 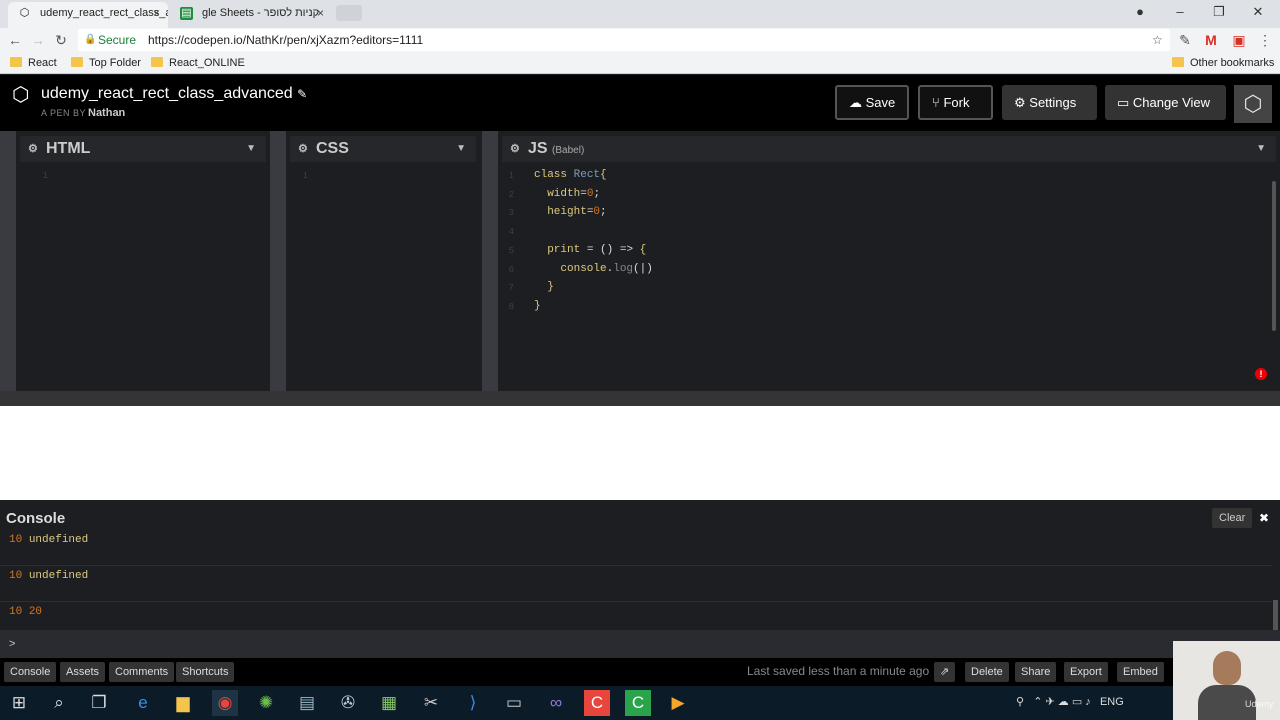 What do you see at coordinates (106, 113) in the screenshot?
I see `pen-author: Nathan` at bounding box center [106, 113].